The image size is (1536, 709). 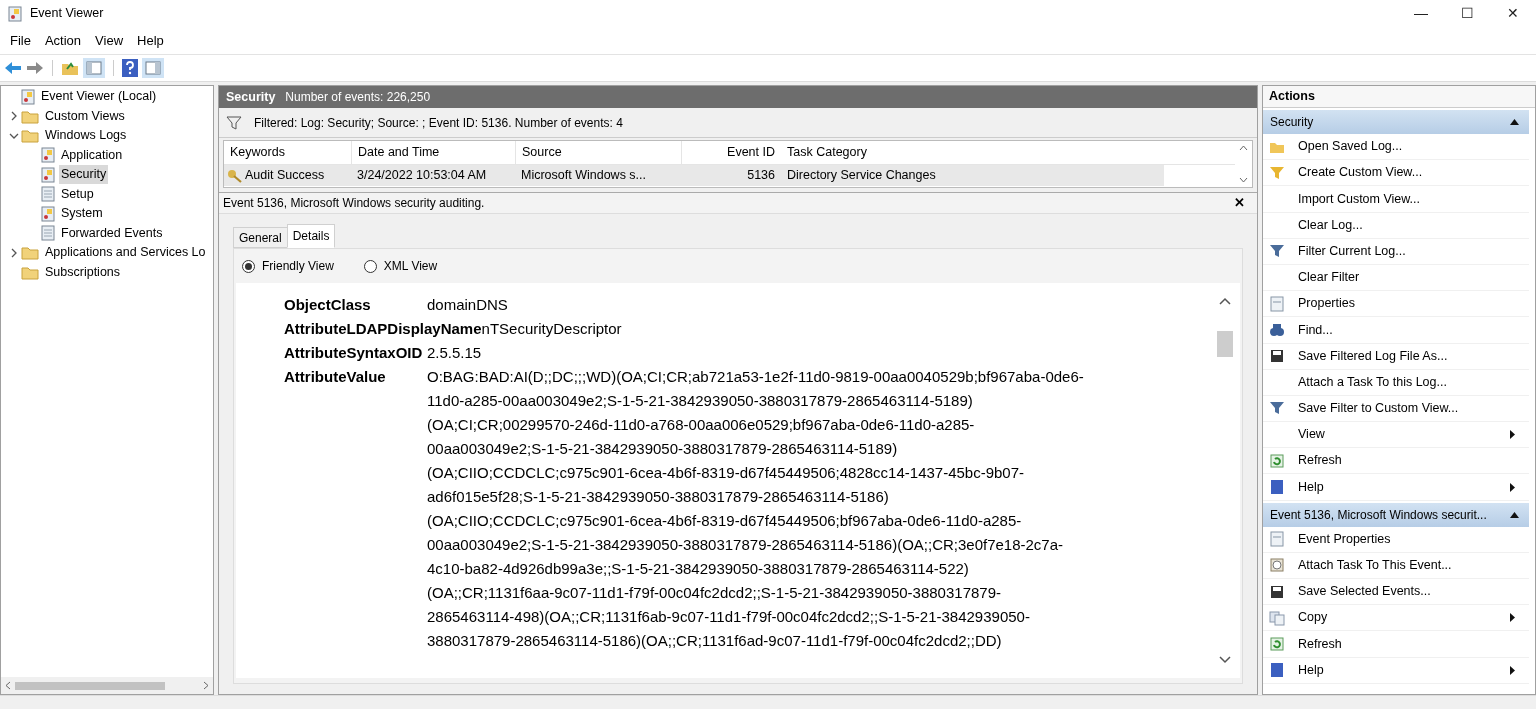 What do you see at coordinates (731, 152) in the screenshot?
I see `column-header: Event ID` at bounding box center [731, 152].